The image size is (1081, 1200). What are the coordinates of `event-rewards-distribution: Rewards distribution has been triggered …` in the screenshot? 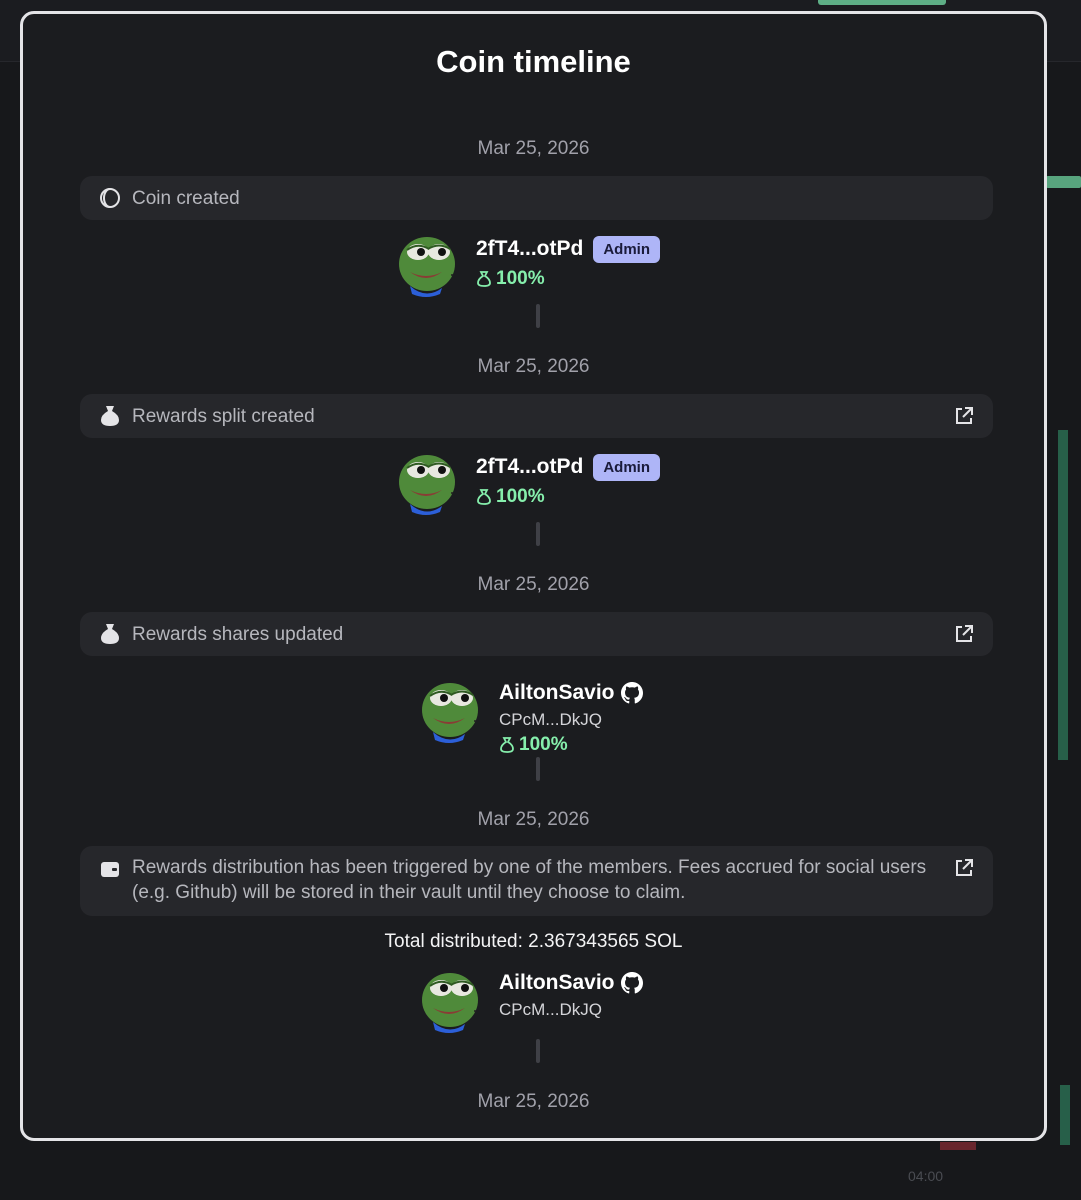 It's located at (536, 881).